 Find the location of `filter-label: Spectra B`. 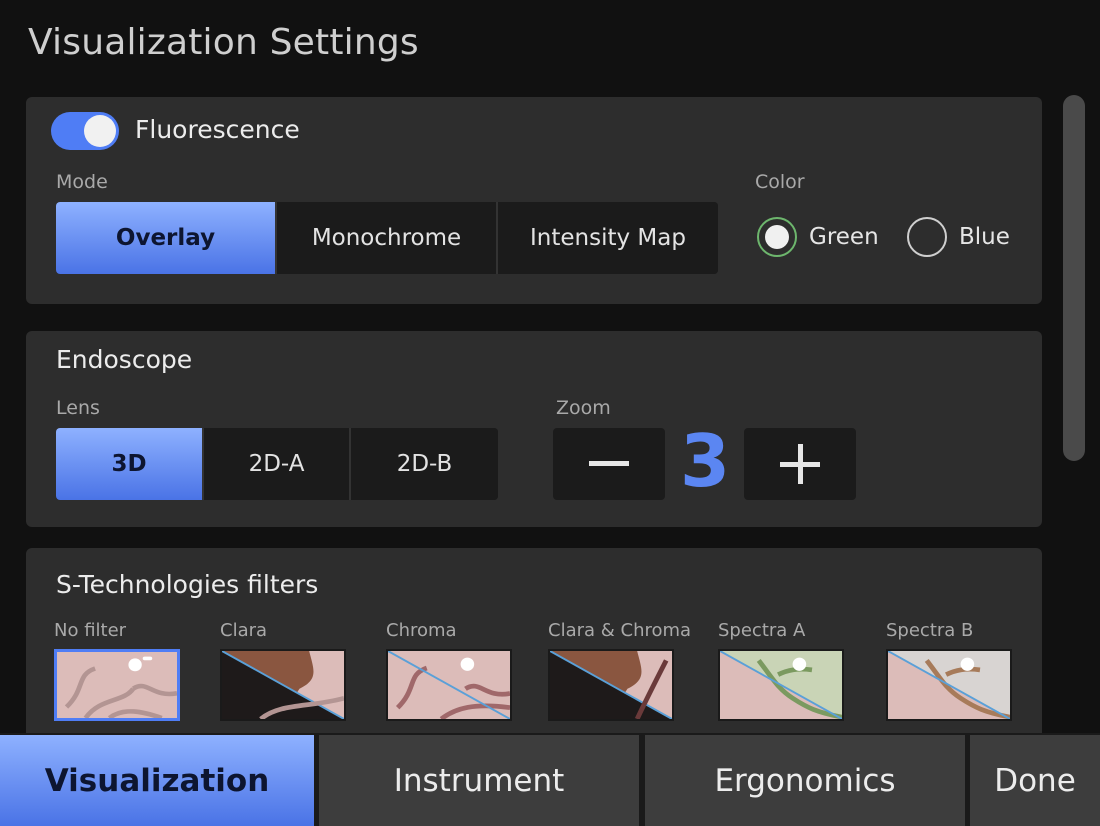

filter-label: Spectra B is located at coordinates (930, 630).